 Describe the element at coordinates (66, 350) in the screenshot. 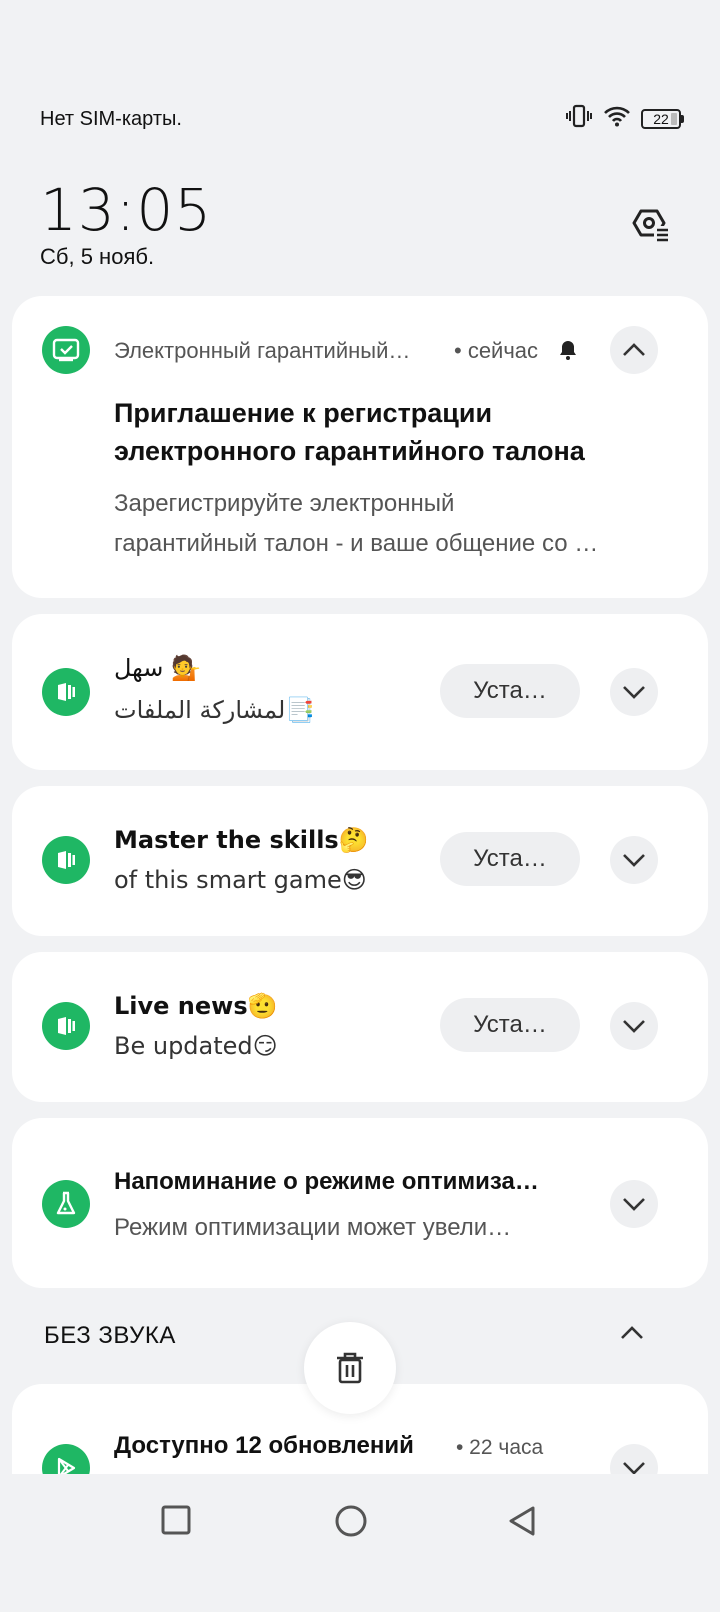

I see `warranty-card-icon` at that location.